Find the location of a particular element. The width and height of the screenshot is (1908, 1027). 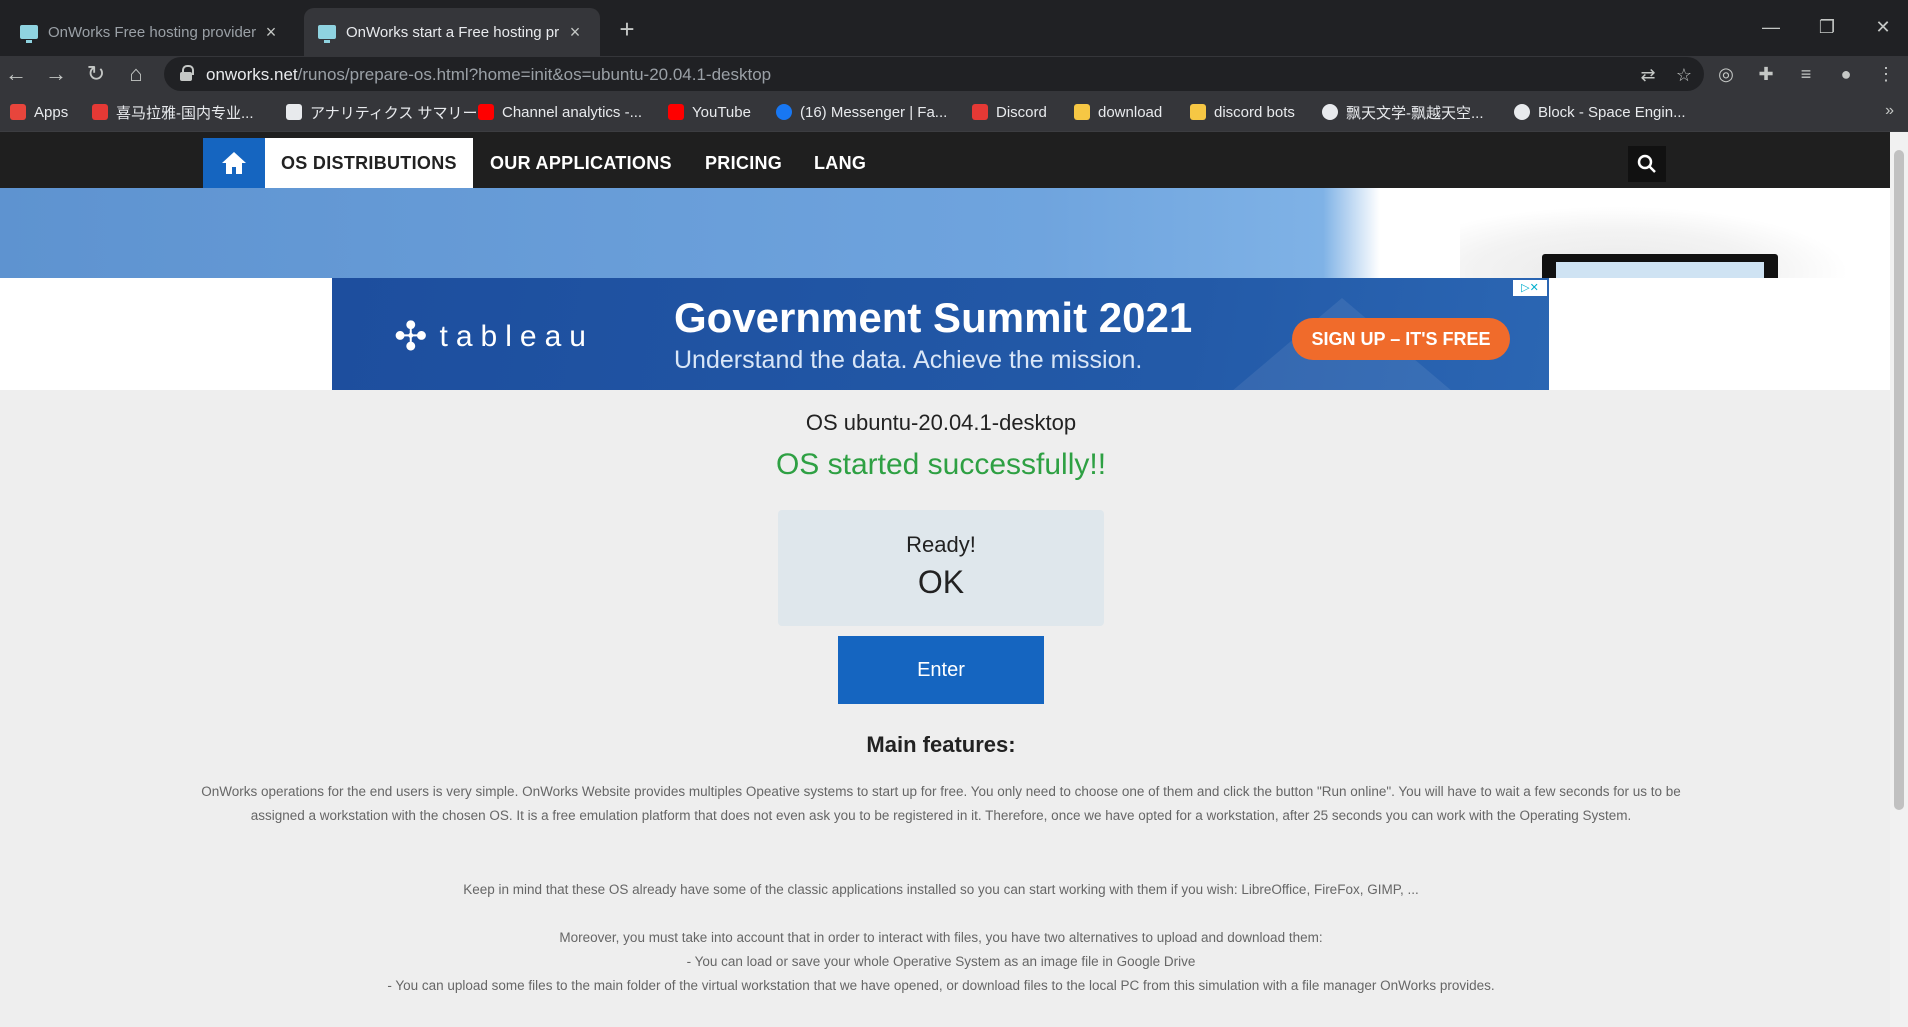

extension-icon: ◎ is located at coordinates (1726, 74).